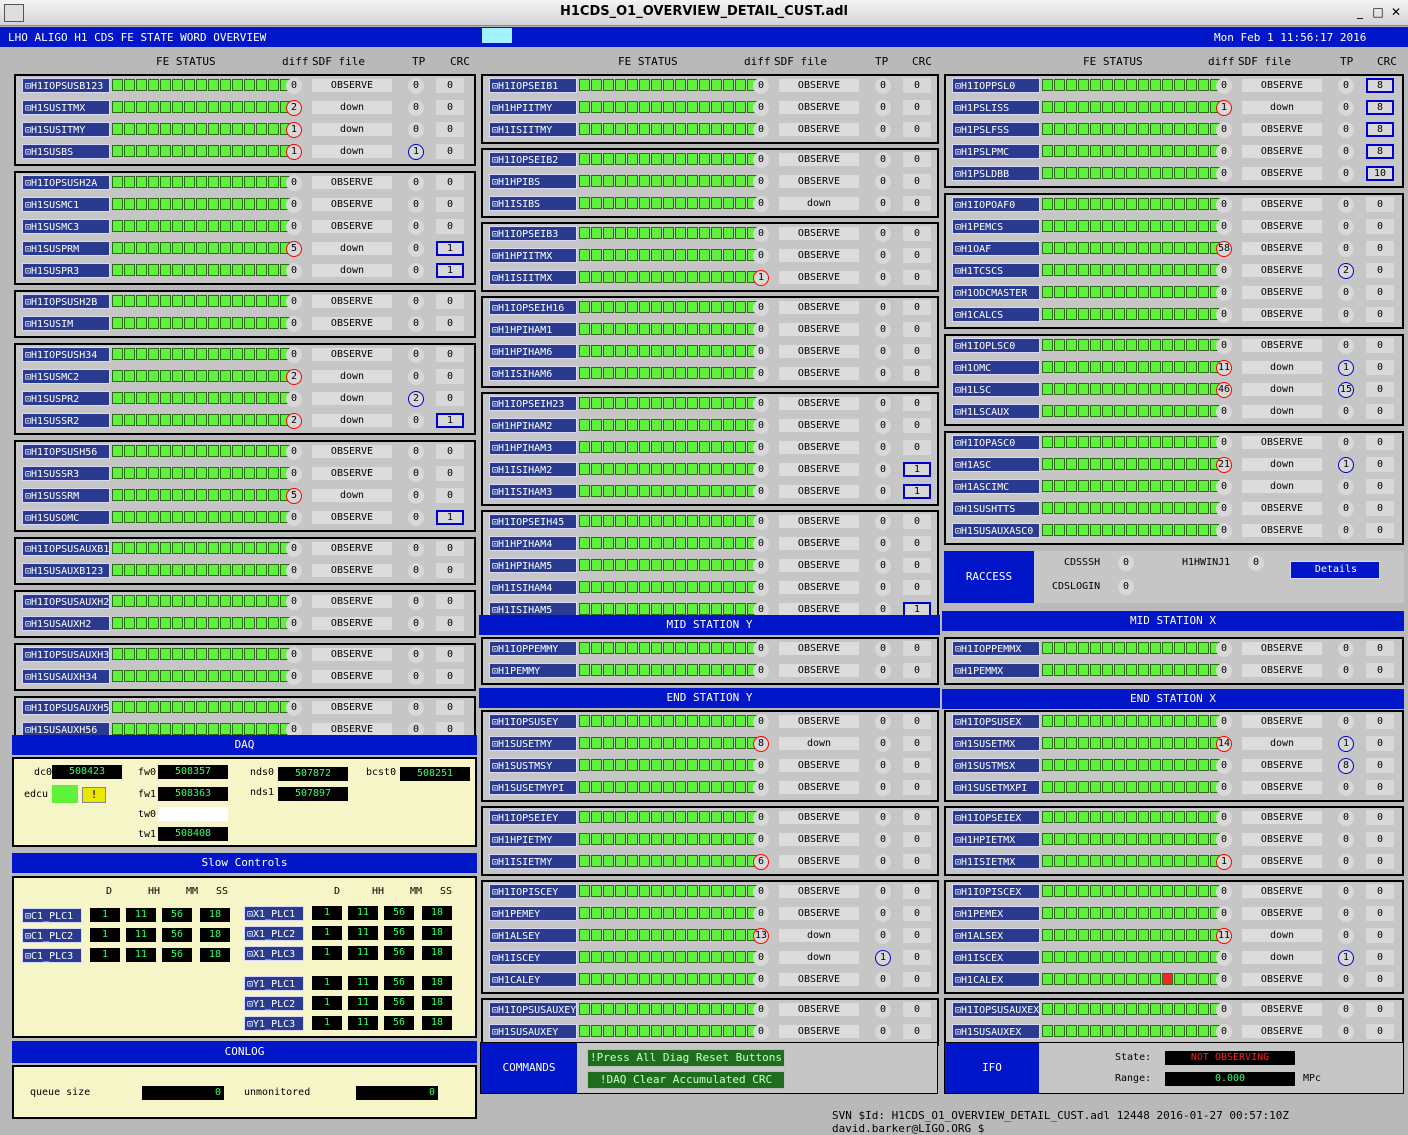  What do you see at coordinates (66, 301) in the screenshot?
I see `model-button: ⊡H1IOPSUSH2B` at bounding box center [66, 301].